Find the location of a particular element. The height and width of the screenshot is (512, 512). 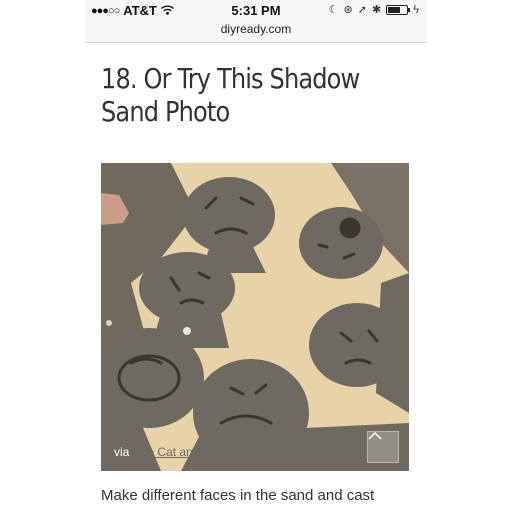

status-right: ☾ ⊛ ➚ ✱ ϟ is located at coordinates (373, 10).